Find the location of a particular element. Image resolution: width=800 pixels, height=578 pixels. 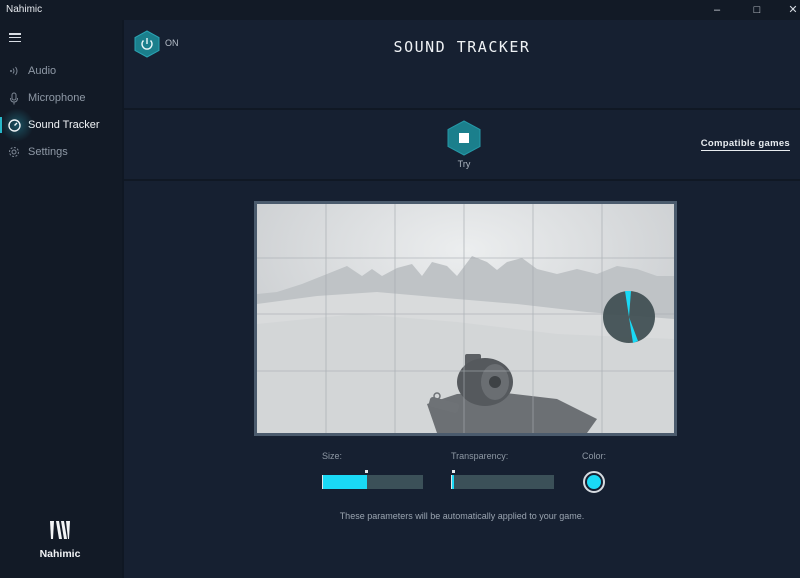

nahimic-logo-icon is located at coordinates (60, 530).